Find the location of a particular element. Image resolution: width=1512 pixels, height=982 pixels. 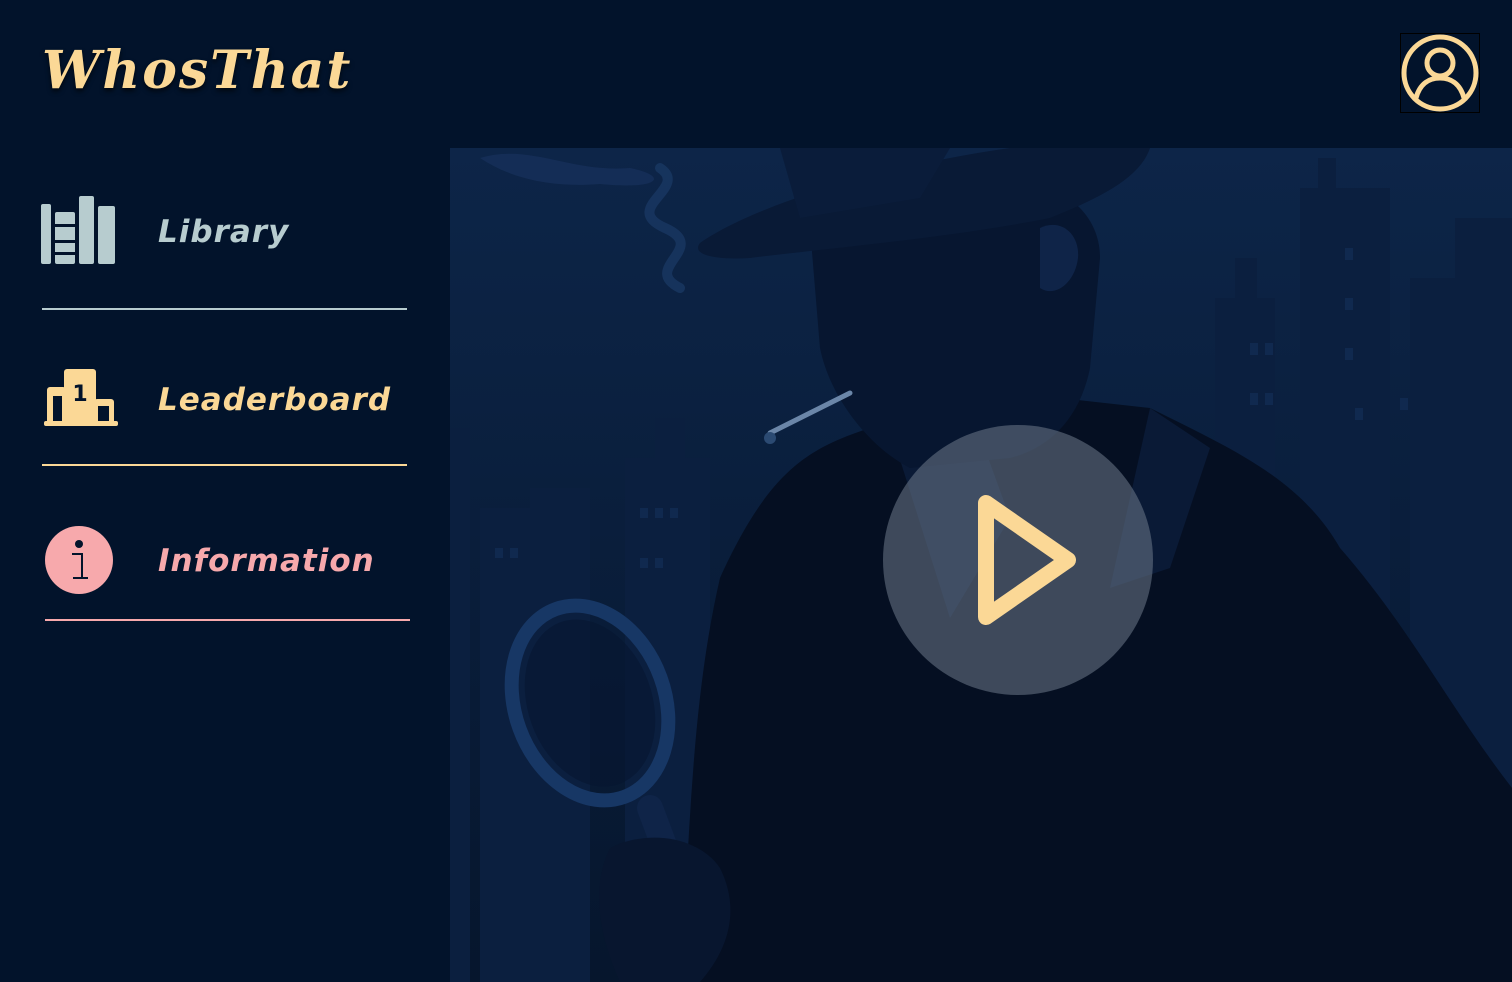

podium-icon: 1 is located at coordinates (81, 397).